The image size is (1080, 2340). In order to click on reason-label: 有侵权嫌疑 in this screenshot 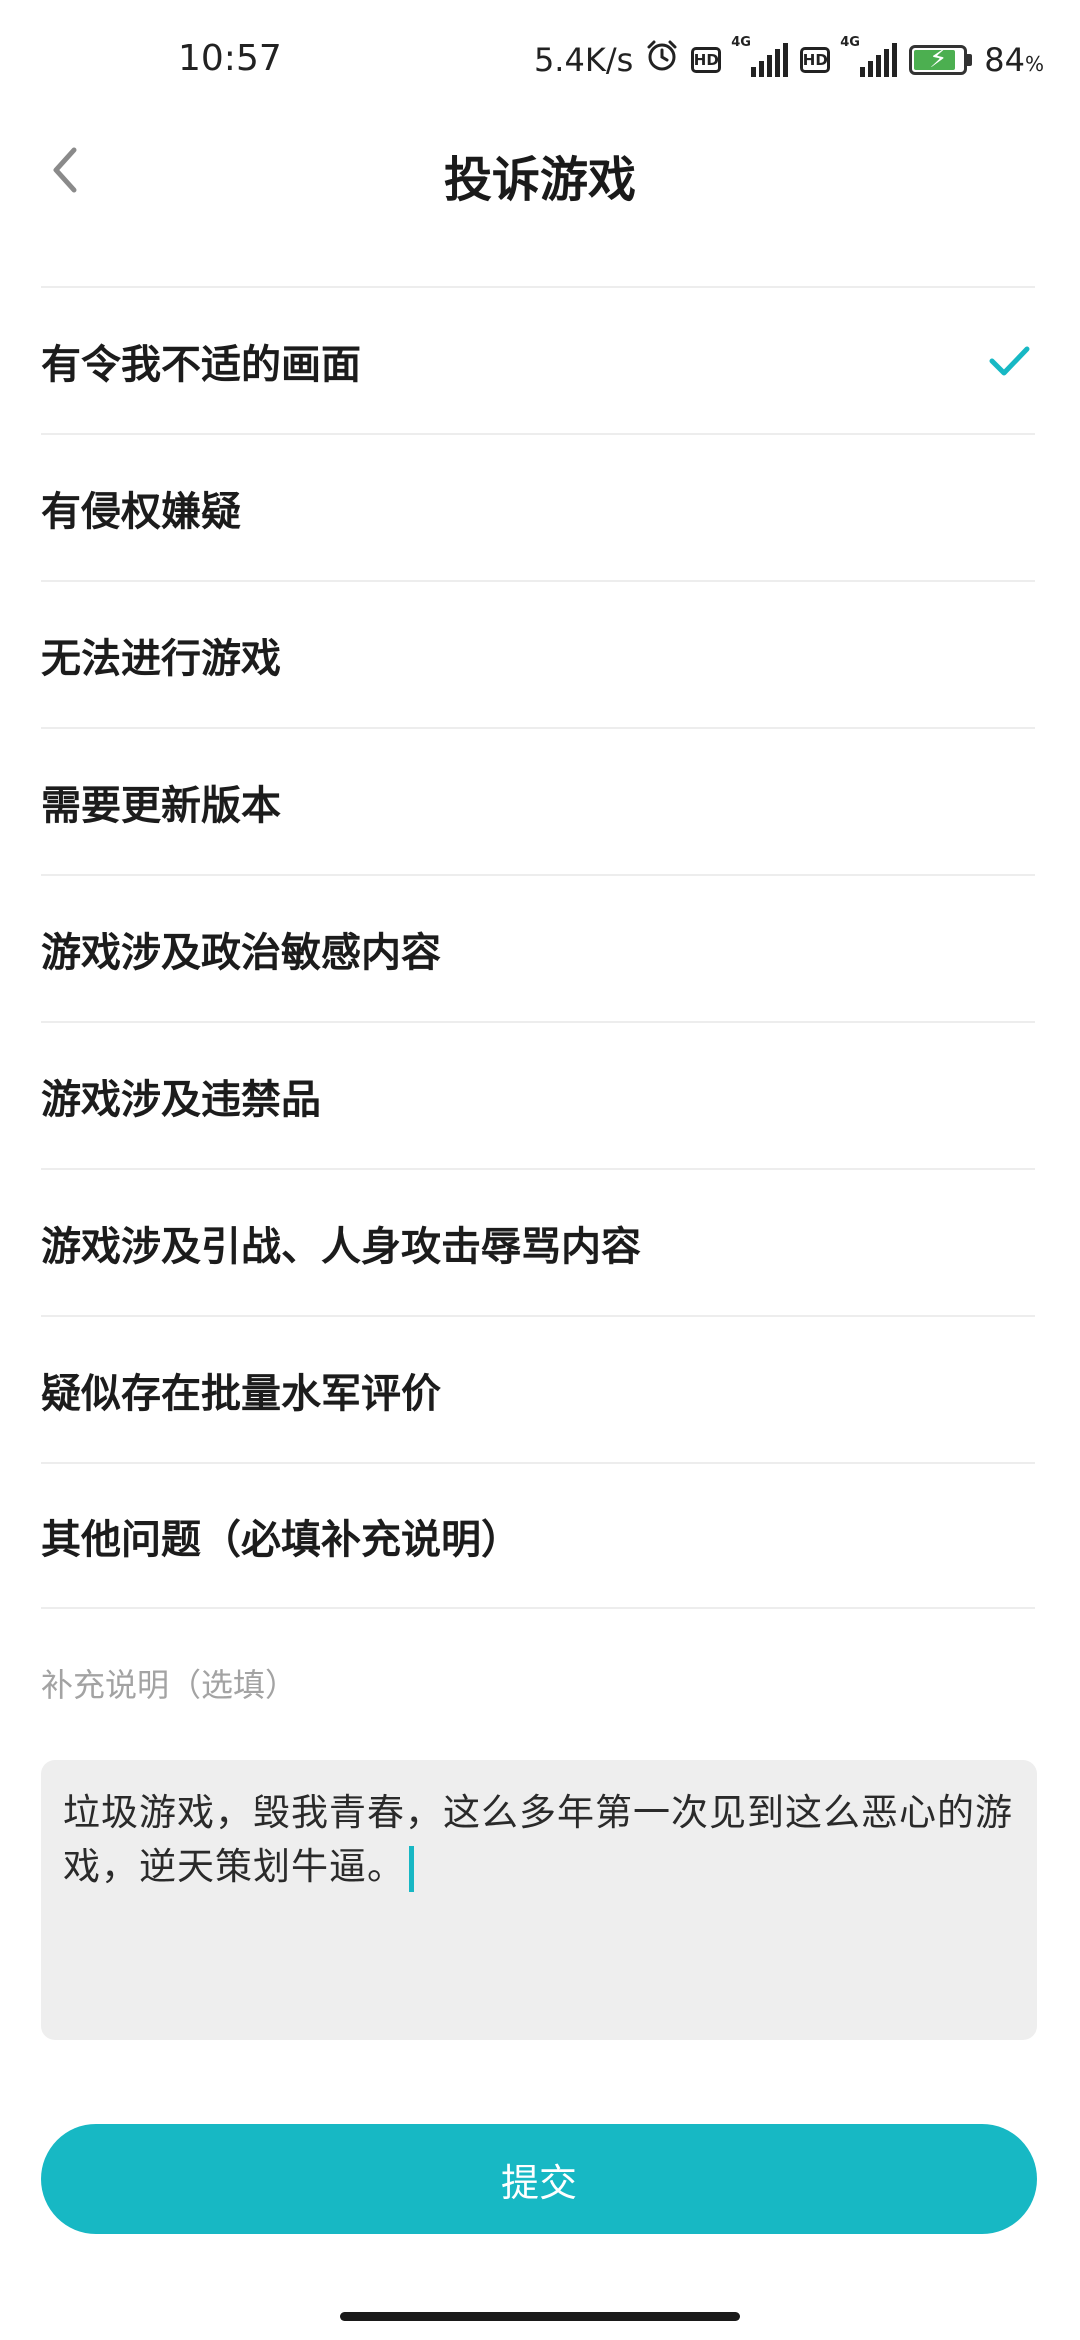, I will do `click(141, 511)`.